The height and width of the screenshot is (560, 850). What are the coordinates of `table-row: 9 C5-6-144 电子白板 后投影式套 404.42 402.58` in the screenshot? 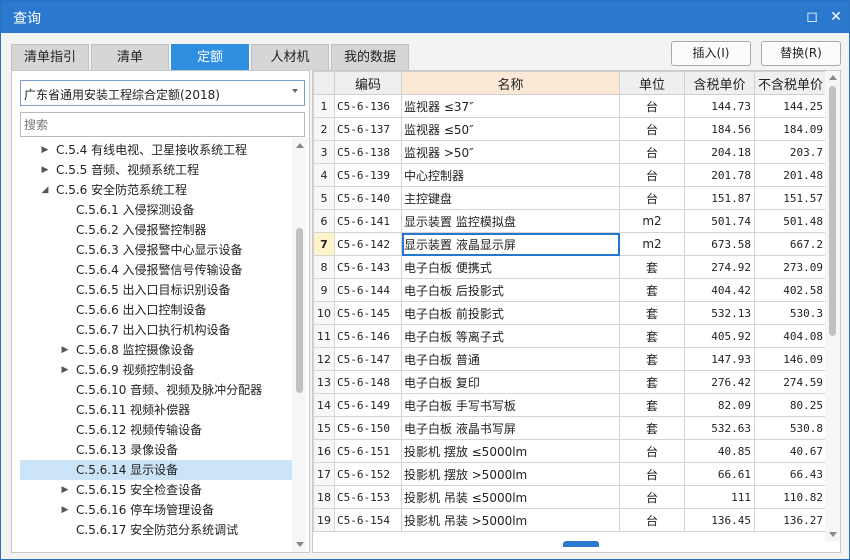 It's located at (570, 290).